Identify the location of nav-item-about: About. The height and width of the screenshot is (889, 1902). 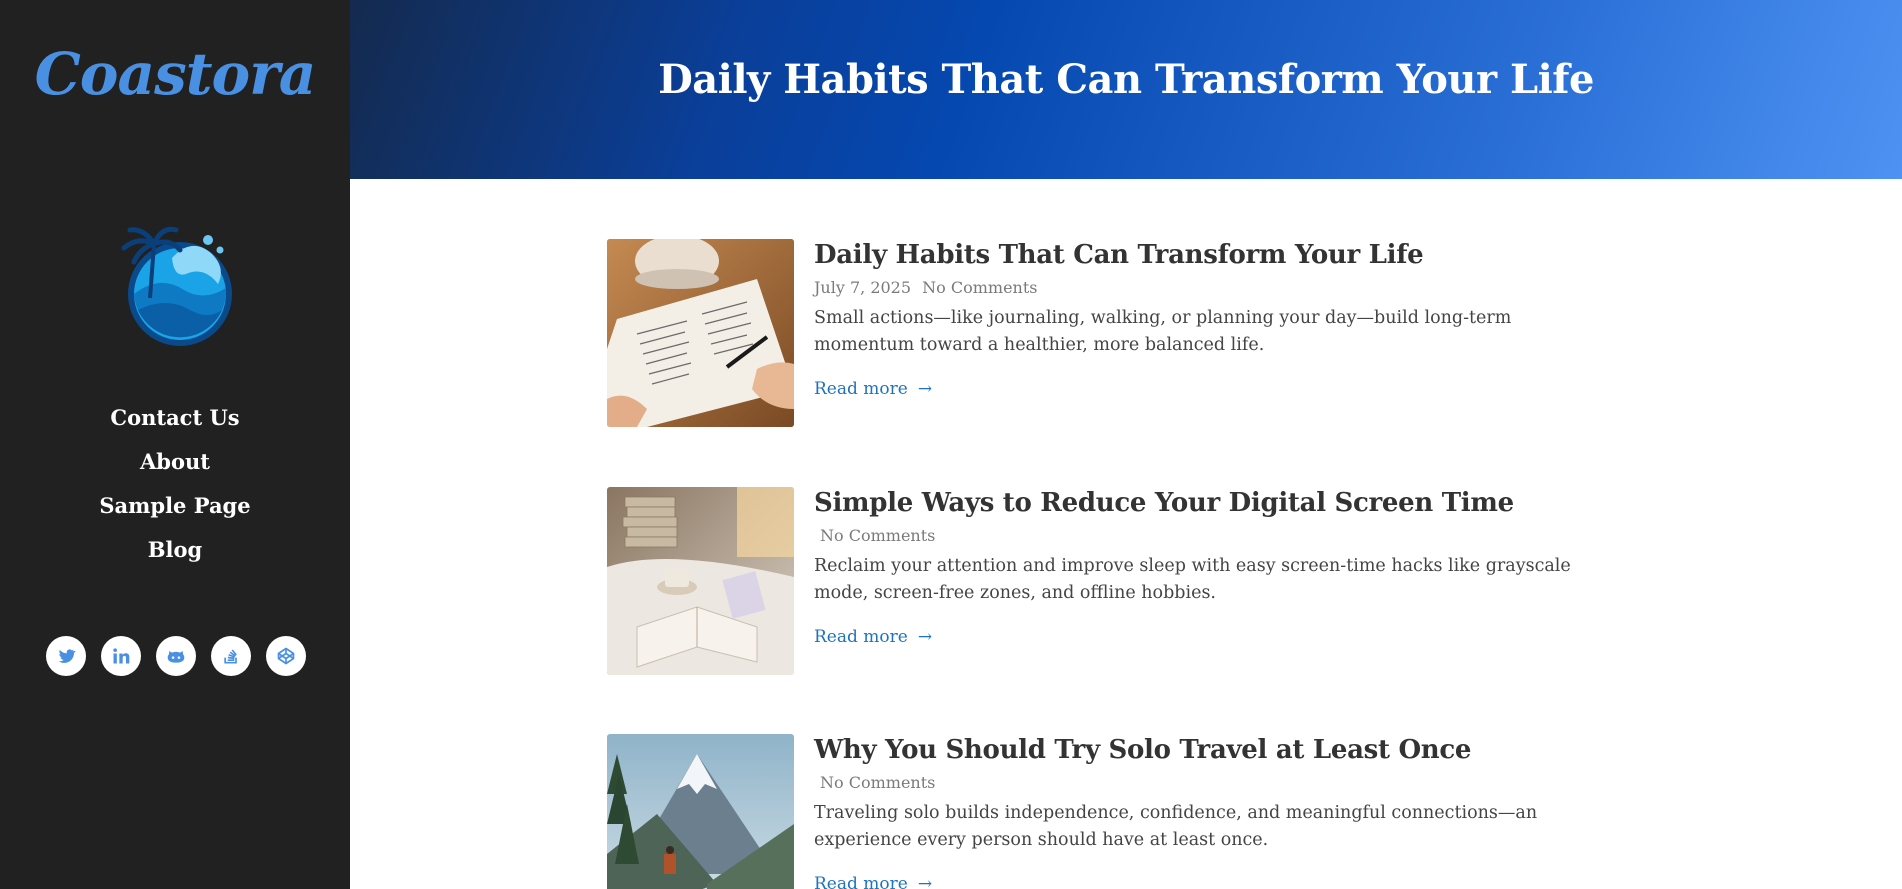
(175, 462).